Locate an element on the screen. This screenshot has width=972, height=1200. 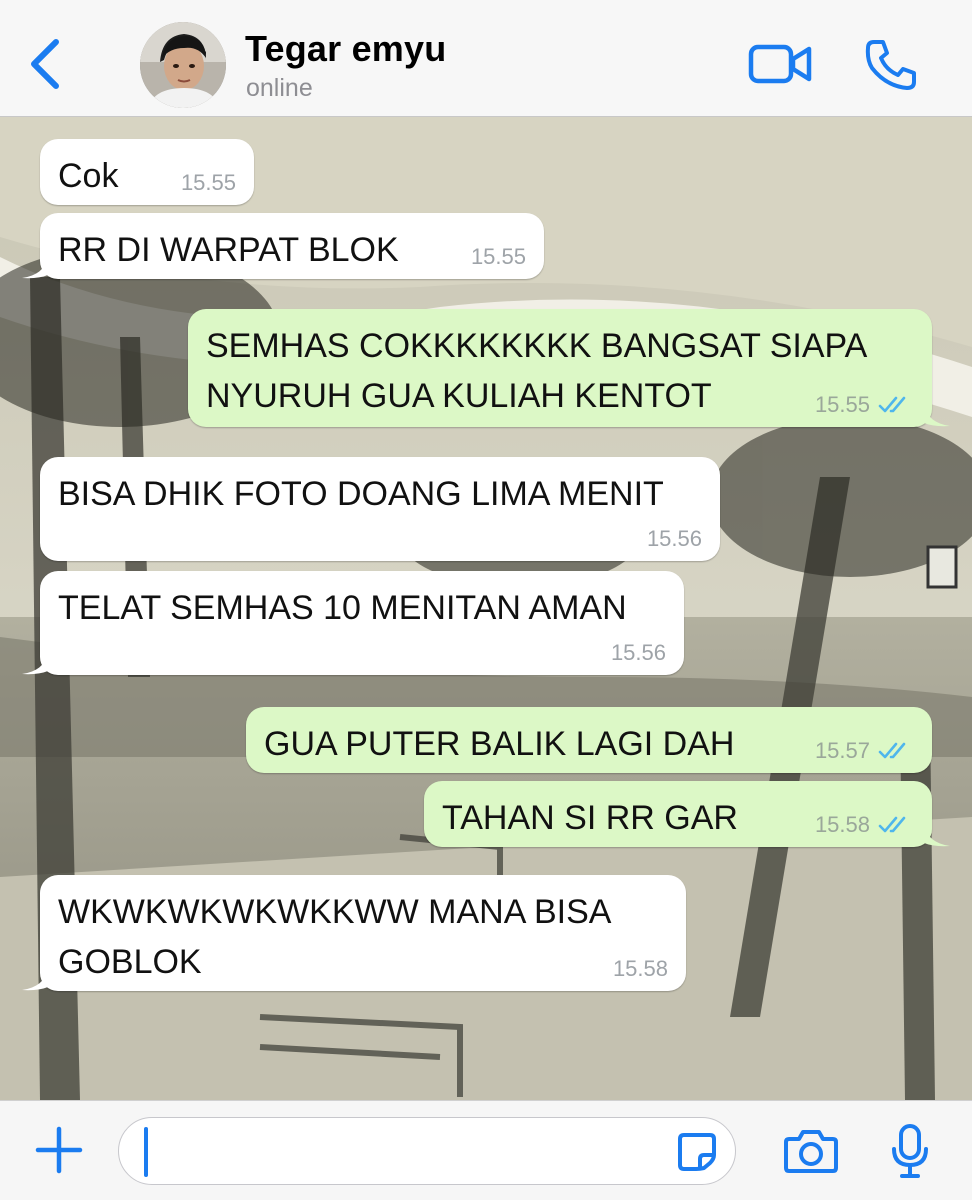
outgoing-message: TAHAN SI RR GAR 15.58 is located at coordinates (687, 814).